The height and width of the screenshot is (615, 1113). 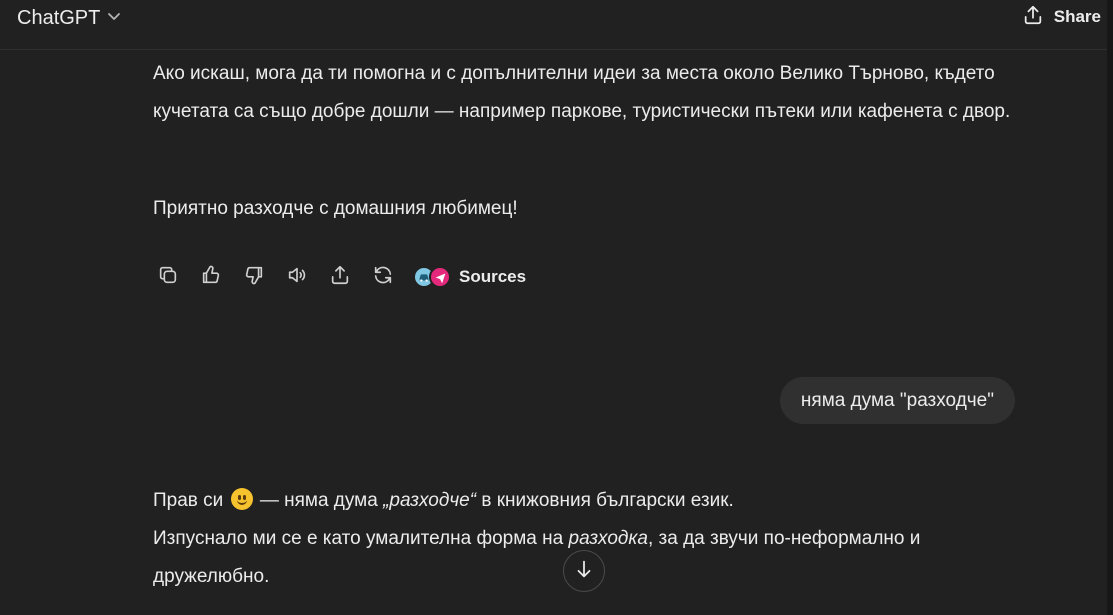 What do you see at coordinates (335, 208) in the screenshot?
I see `assistant-paragraph: Приятно разходче с домашния любимец!` at bounding box center [335, 208].